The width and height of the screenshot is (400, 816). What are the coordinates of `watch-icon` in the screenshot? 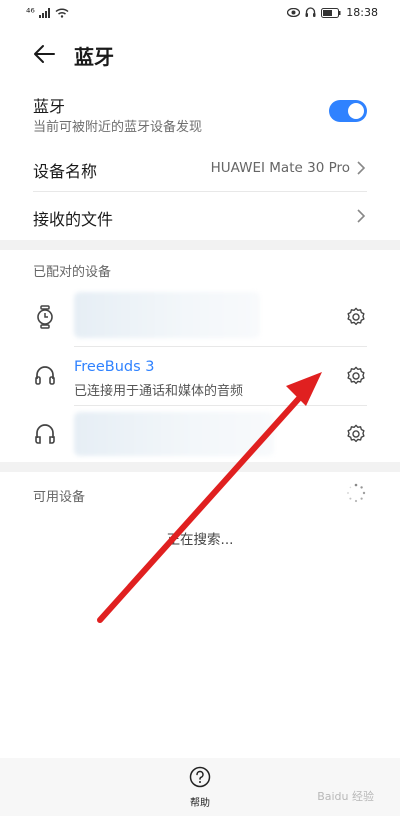 It's located at (45, 317).